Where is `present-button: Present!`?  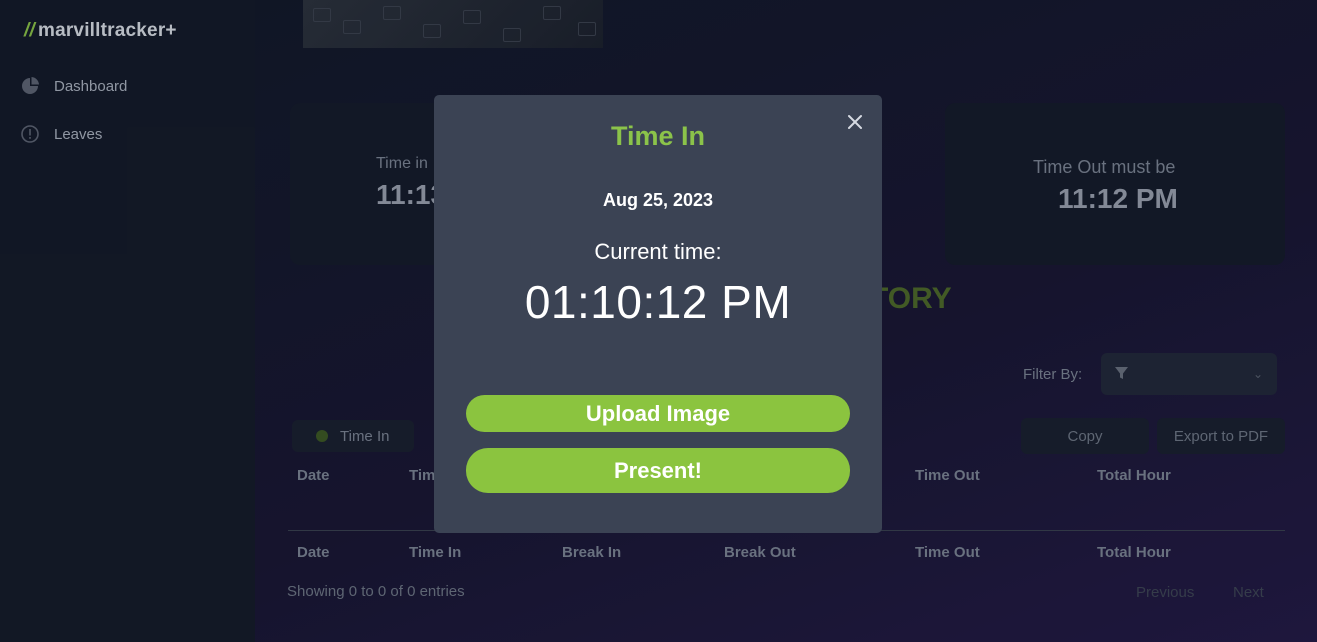
present-button: Present! is located at coordinates (658, 470).